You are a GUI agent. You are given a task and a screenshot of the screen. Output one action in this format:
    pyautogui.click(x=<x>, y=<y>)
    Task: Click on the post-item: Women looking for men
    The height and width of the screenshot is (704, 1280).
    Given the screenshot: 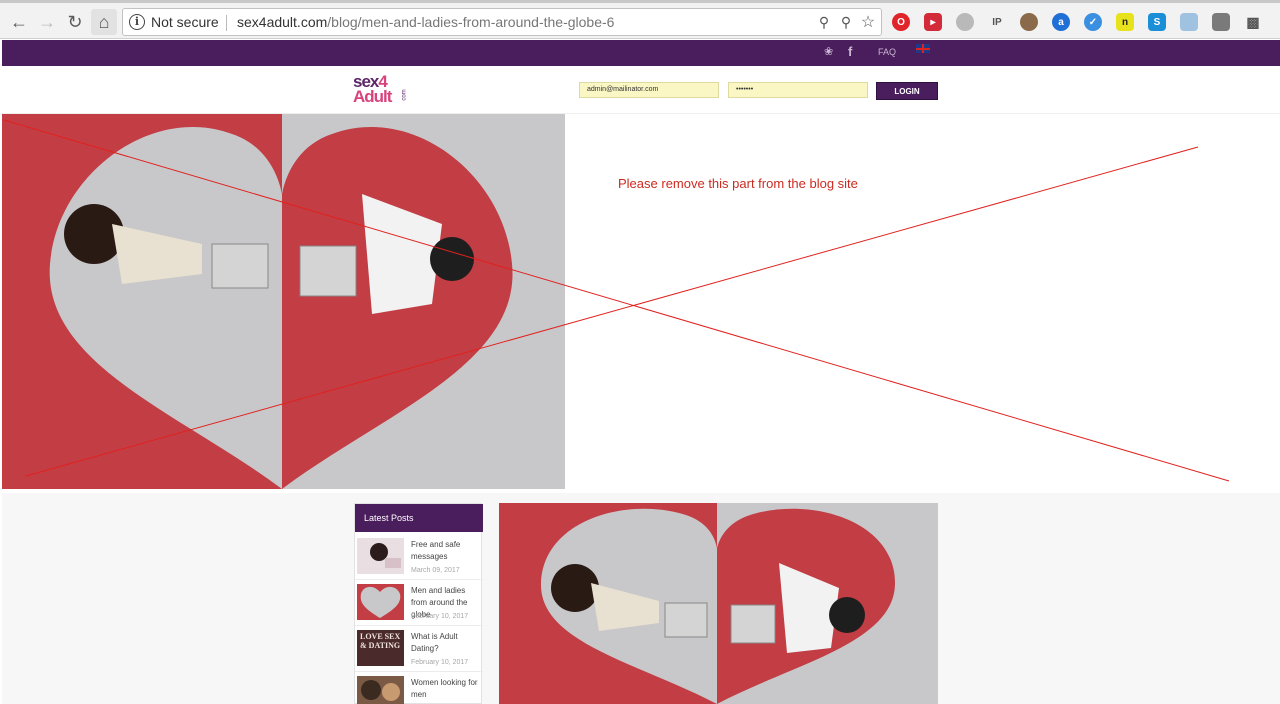 What is the action you would take?
    pyautogui.click(x=419, y=689)
    